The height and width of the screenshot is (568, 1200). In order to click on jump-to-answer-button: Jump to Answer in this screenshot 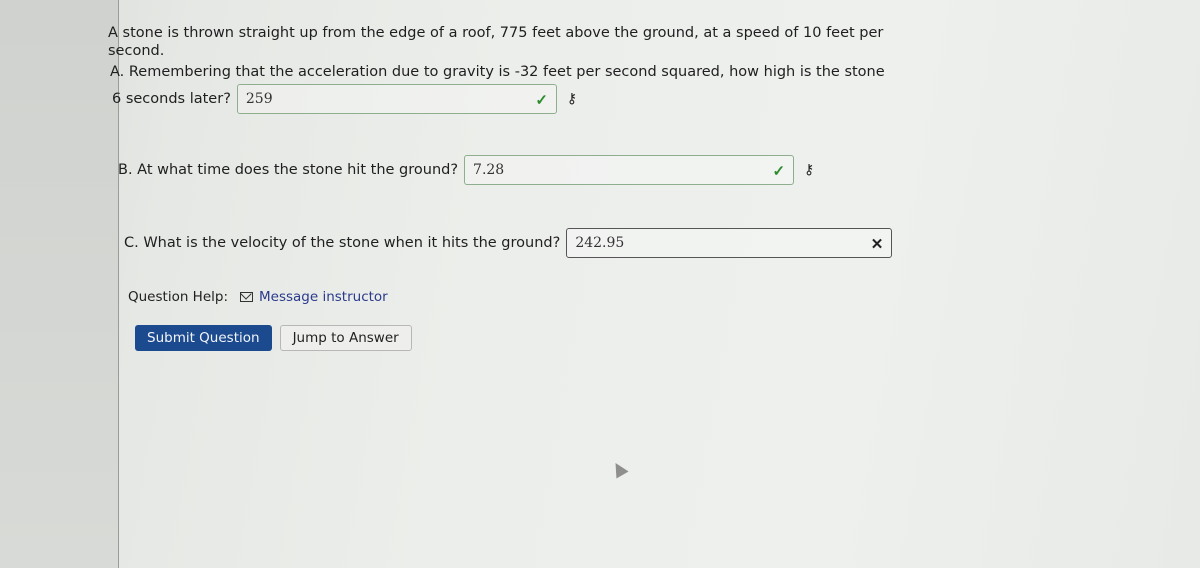, I will do `click(345, 338)`.